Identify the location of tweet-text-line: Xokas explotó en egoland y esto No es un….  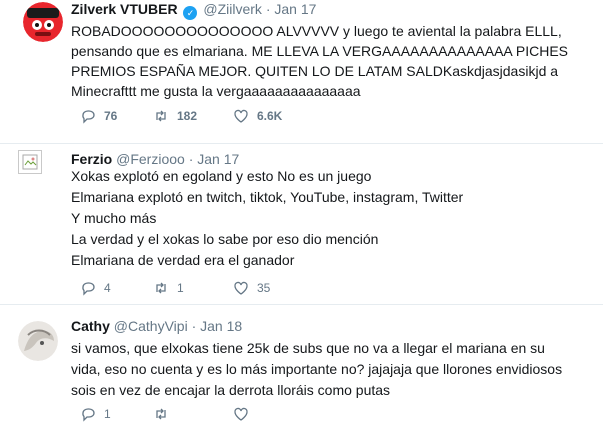
(221, 176).